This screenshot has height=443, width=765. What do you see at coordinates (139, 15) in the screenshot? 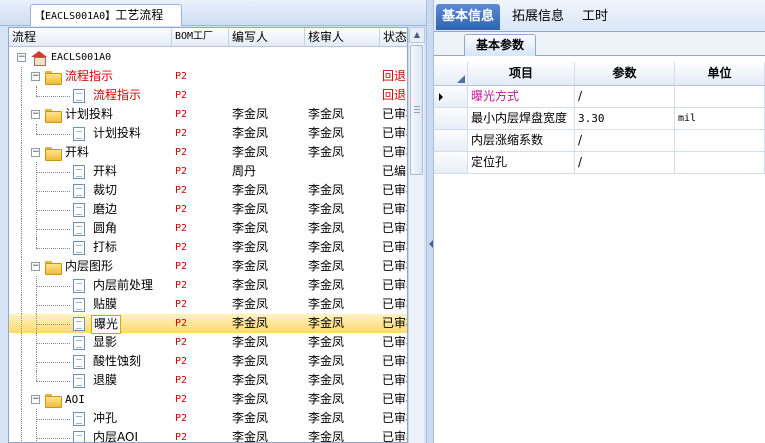
I see `process-flow-tab-title: 工艺流程` at bounding box center [139, 15].